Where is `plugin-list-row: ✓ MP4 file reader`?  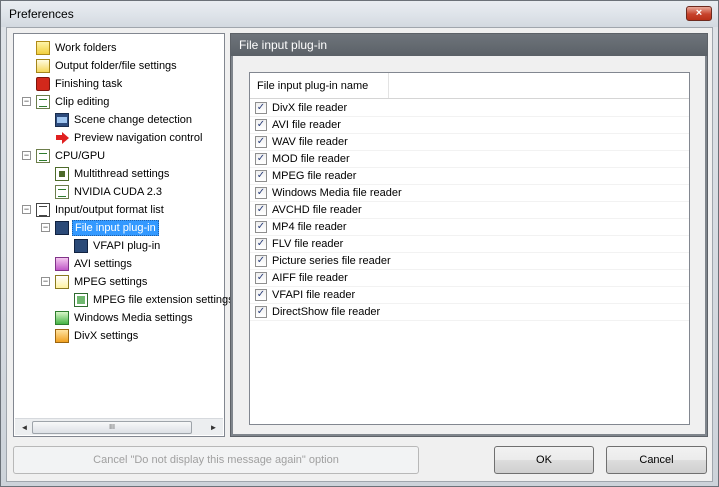
plugin-list-row: ✓ MP4 file reader is located at coordinates (469, 227).